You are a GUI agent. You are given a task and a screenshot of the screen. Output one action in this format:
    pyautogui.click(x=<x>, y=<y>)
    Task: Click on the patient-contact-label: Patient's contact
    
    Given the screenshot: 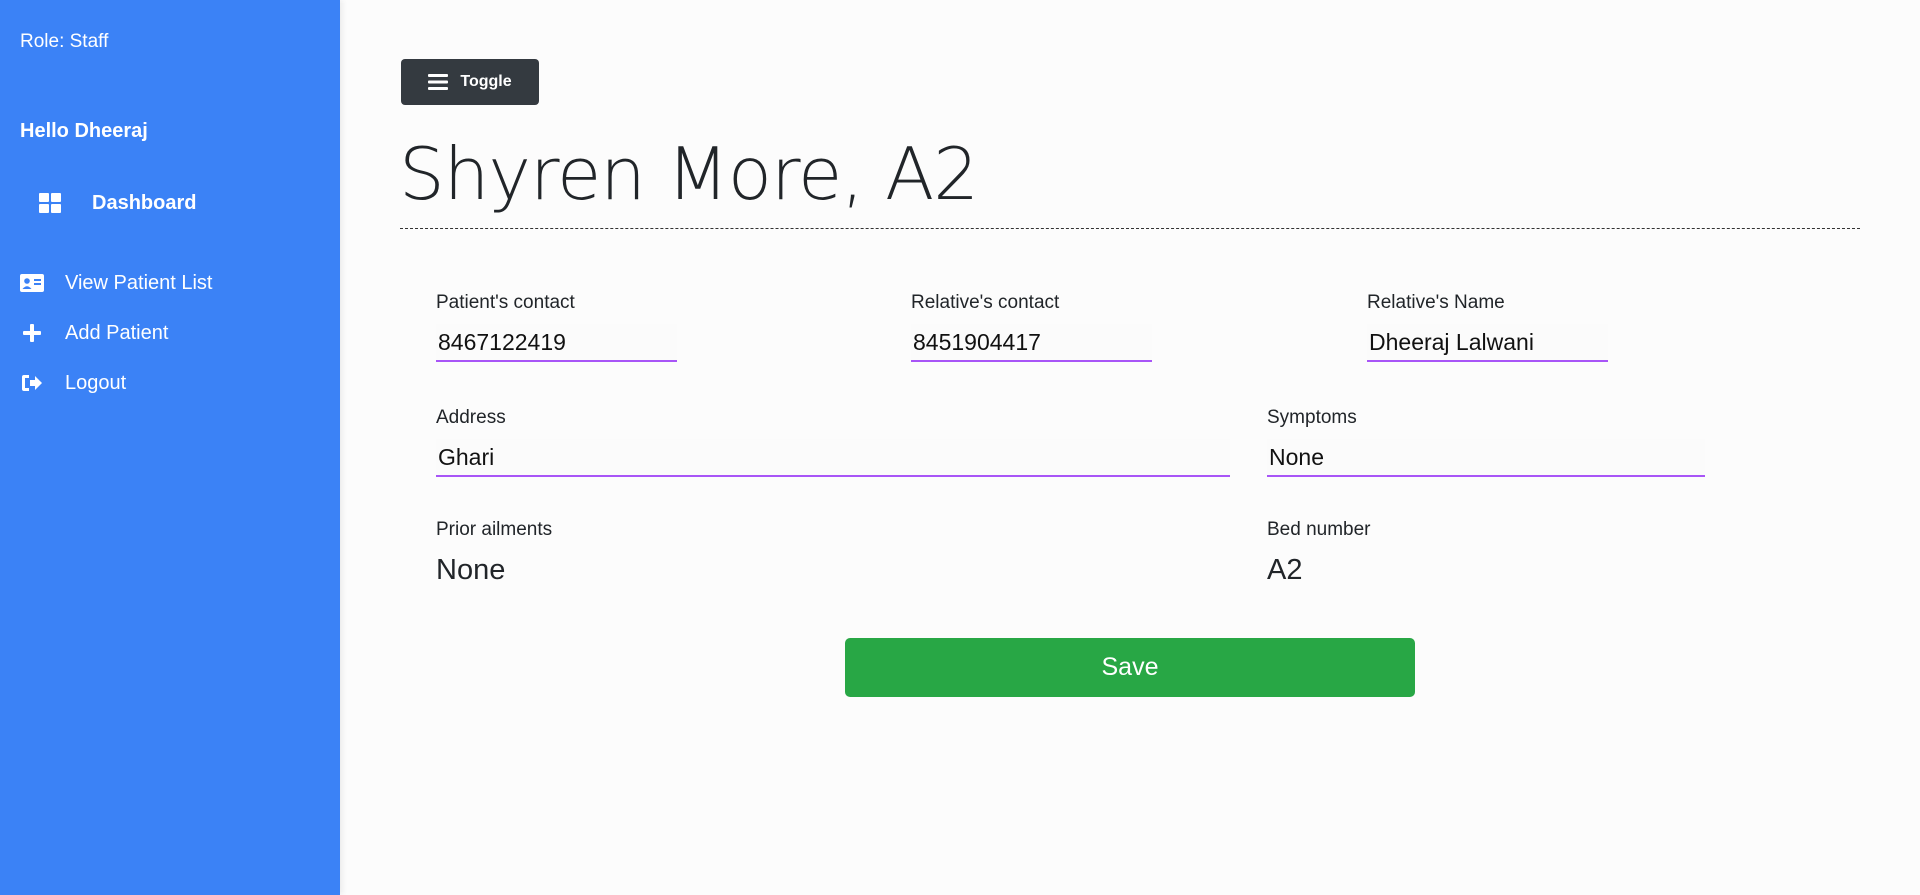 What is the action you would take?
    pyautogui.click(x=505, y=302)
    